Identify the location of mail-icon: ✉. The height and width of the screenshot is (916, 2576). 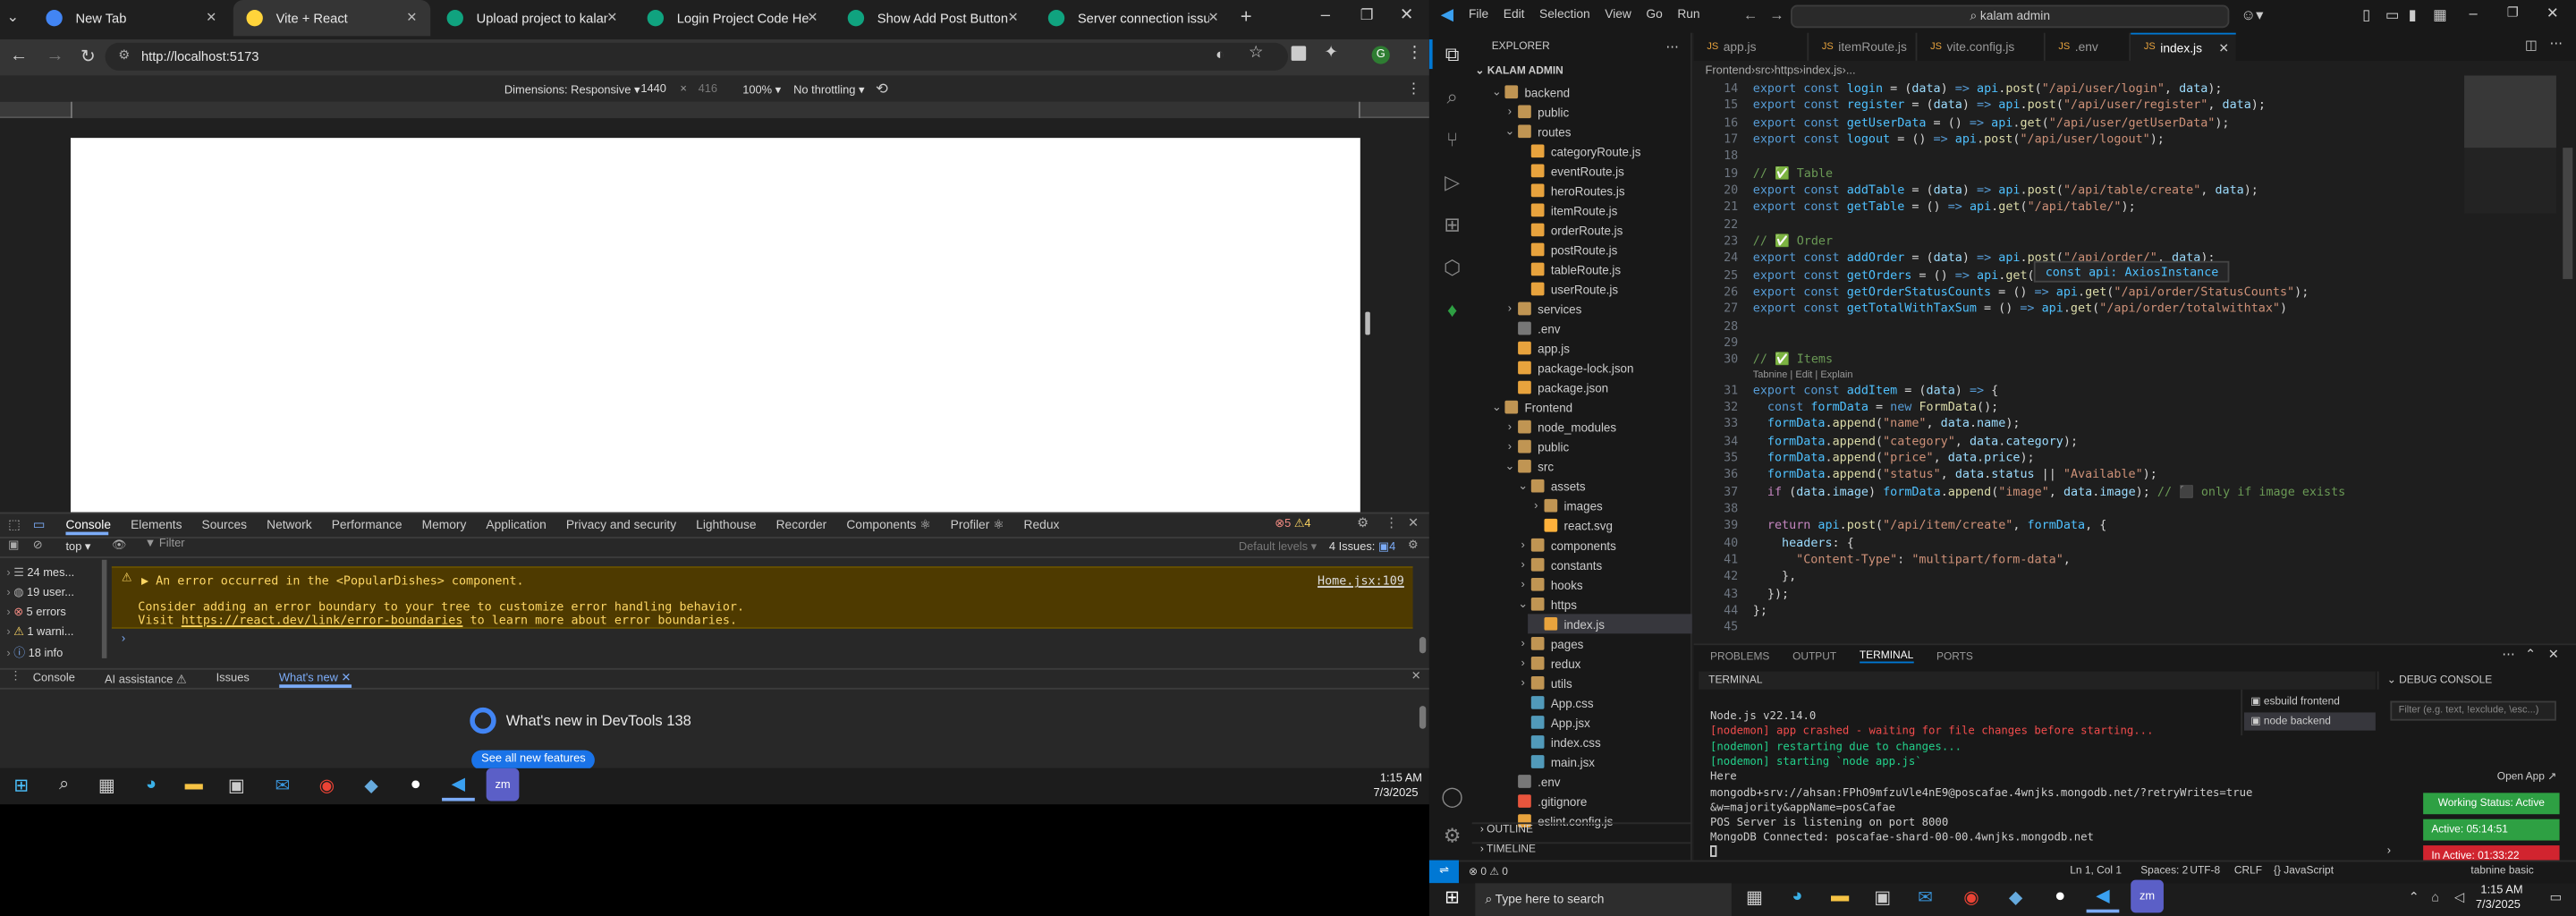
(283, 785).